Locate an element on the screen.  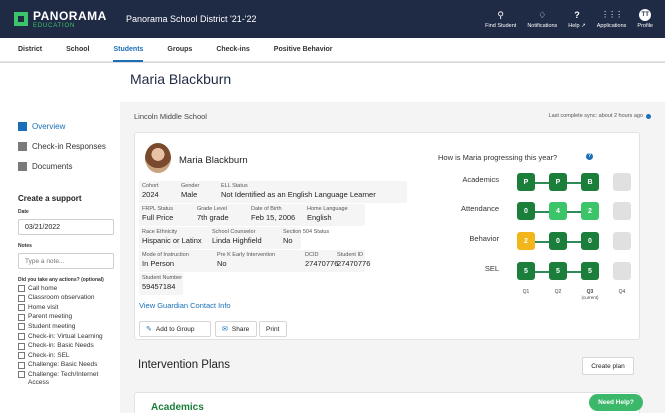
tab-check-ins: Check-ins is located at coordinates (232, 50).